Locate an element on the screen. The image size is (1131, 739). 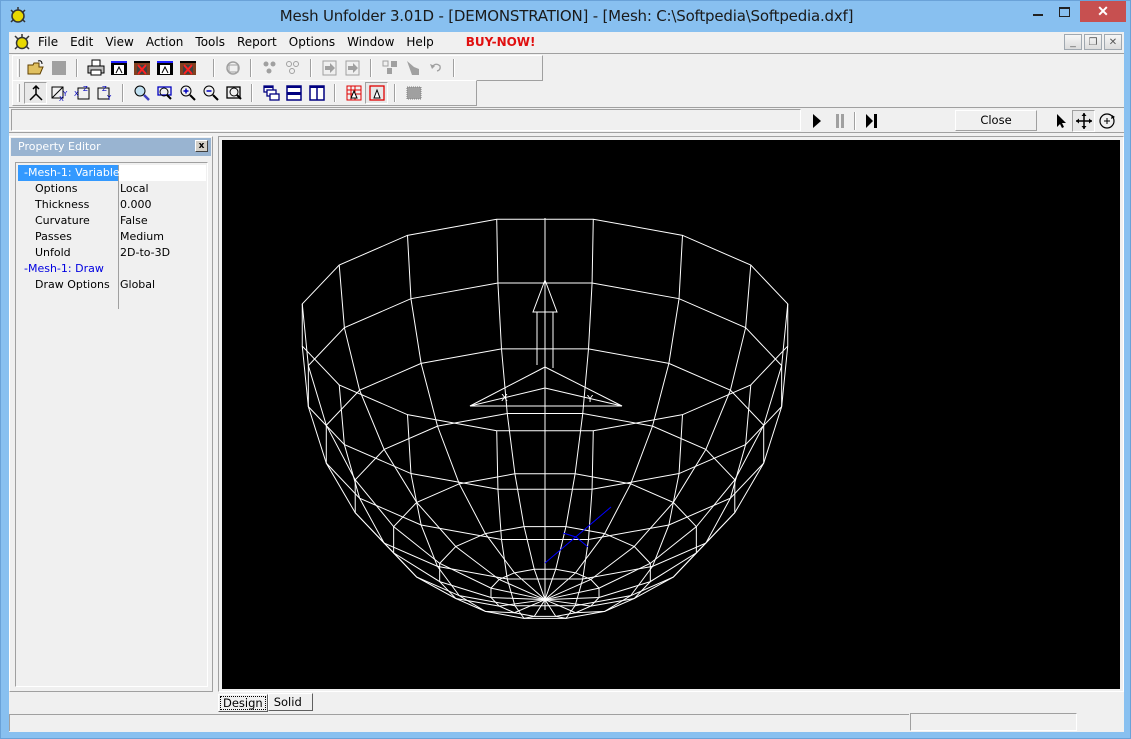
property-row: Options Local is located at coordinates (112, 189).